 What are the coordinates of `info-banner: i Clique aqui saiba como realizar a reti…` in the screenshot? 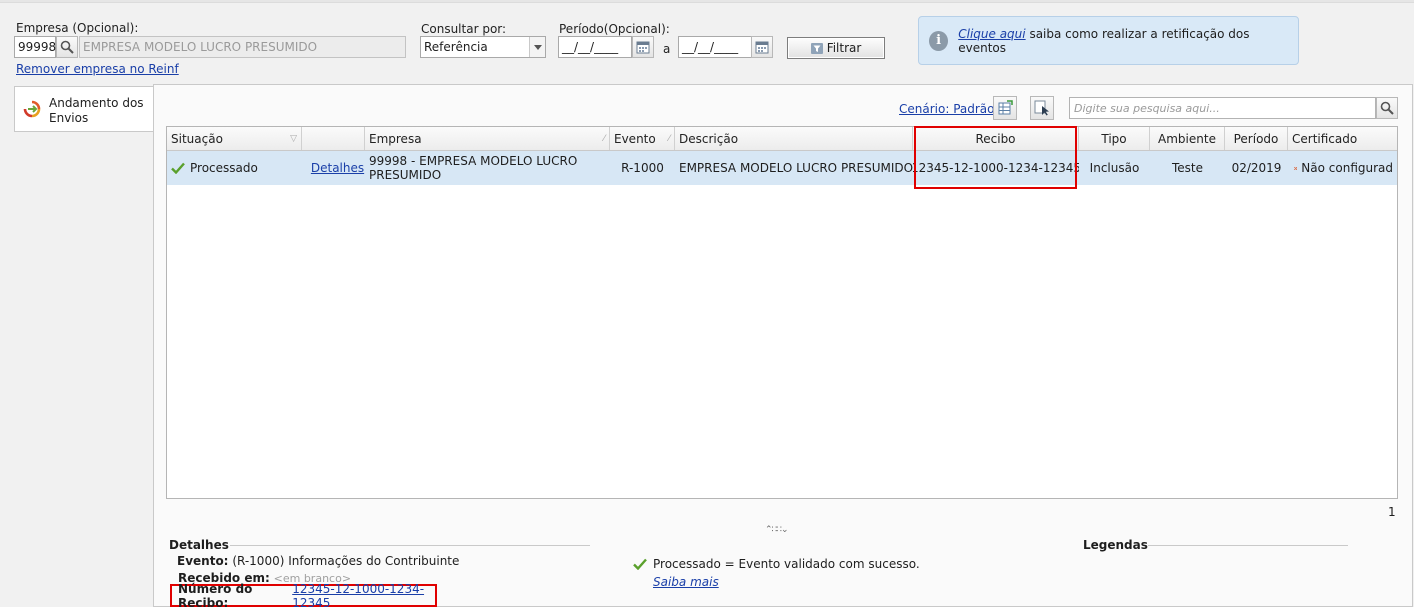 It's located at (1108, 40).